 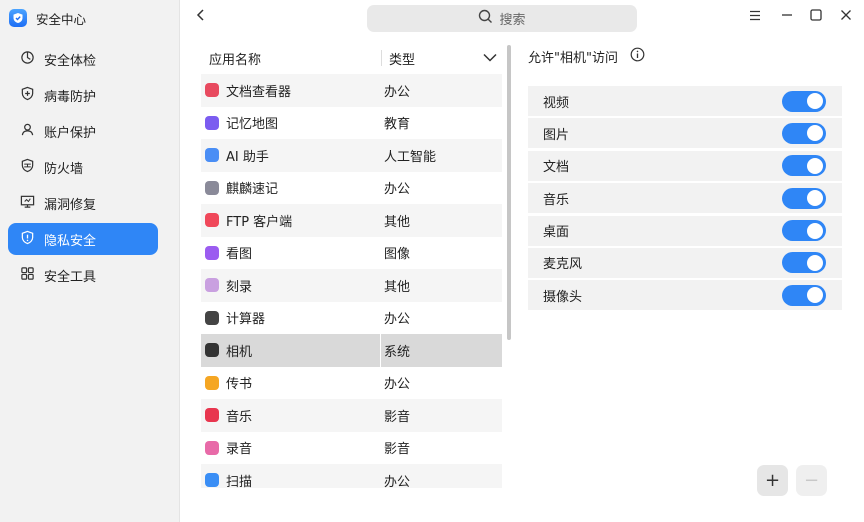 What do you see at coordinates (410, 157) in the screenshot?
I see `app-type: 人工智能` at bounding box center [410, 157].